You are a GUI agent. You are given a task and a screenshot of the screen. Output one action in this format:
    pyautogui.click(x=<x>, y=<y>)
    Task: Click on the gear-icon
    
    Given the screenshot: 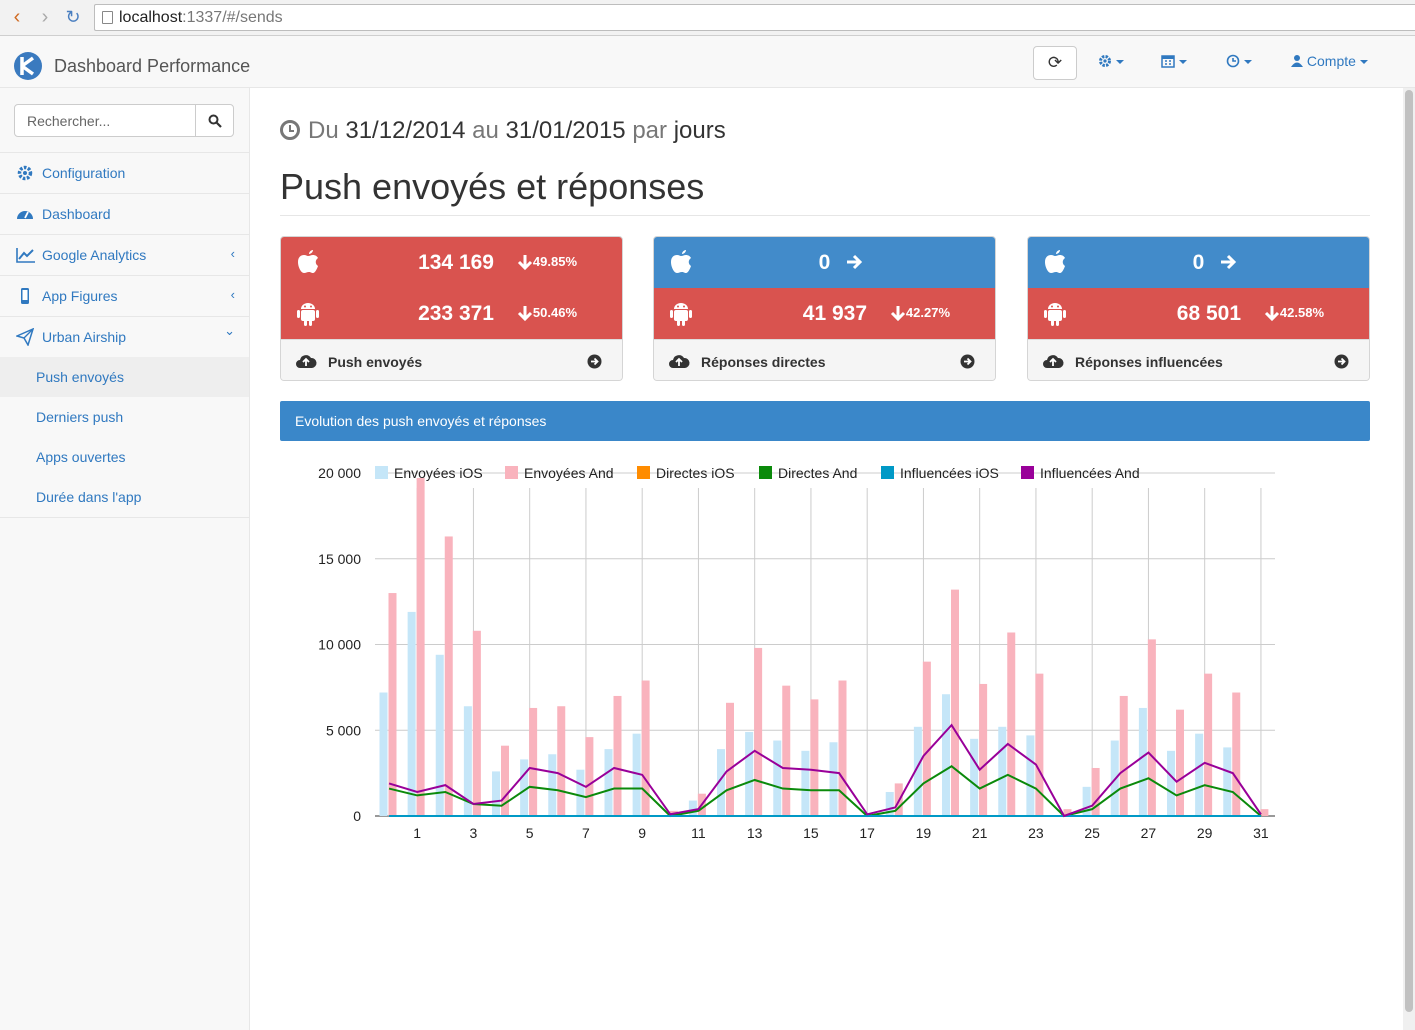 What is the action you would take?
    pyautogui.click(x=1105, y=61)
    